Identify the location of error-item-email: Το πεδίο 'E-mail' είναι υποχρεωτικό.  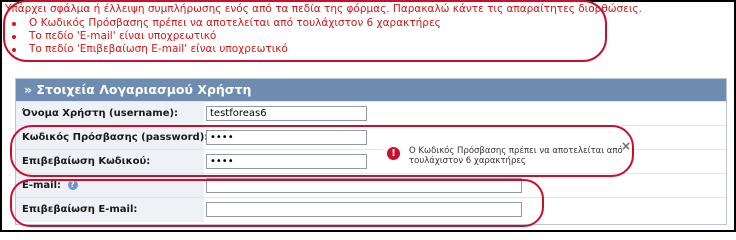
(225, 36).